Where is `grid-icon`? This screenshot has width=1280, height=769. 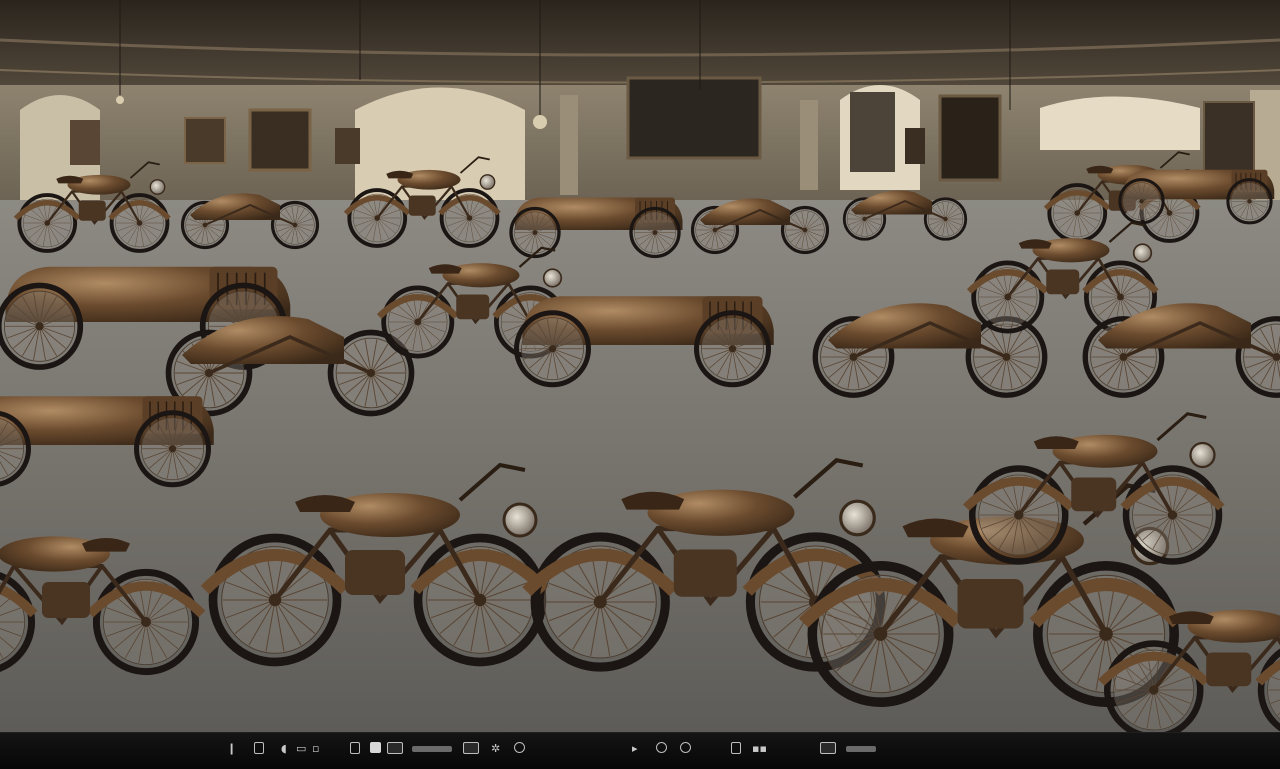 grid-icon is located at coordinates (685, 747).